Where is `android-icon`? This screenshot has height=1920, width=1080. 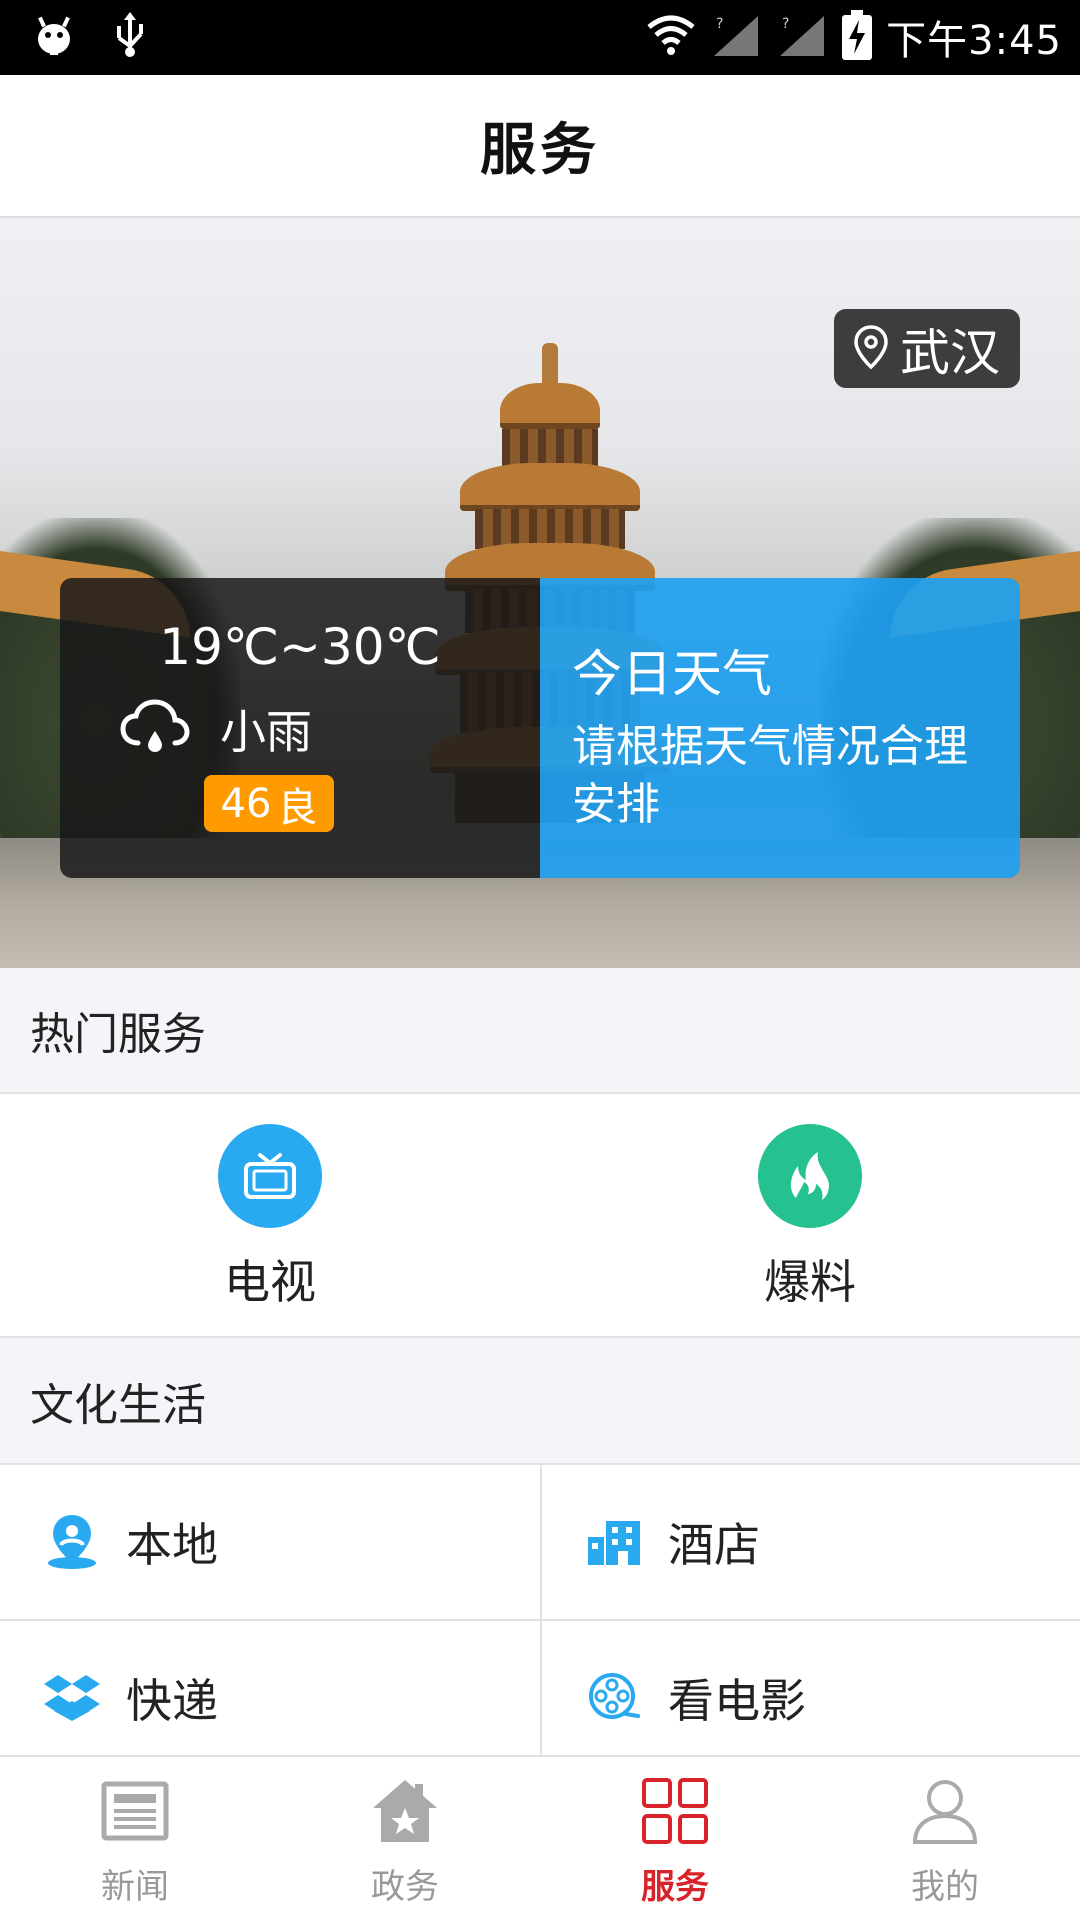
android-icon is located at coordinates (54, 37).